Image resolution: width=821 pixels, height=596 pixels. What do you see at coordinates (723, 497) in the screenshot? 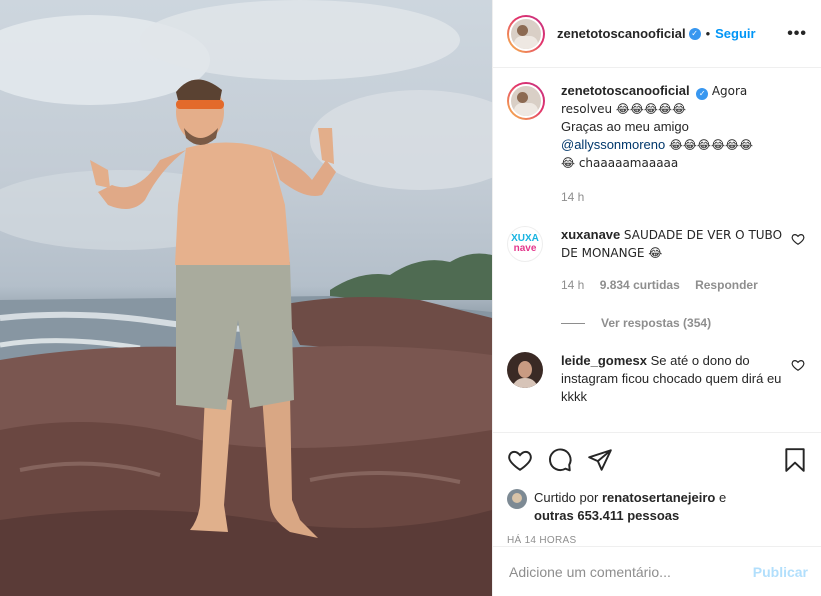
I see `liked-by-connector: e` at bounding box center [723, 497].